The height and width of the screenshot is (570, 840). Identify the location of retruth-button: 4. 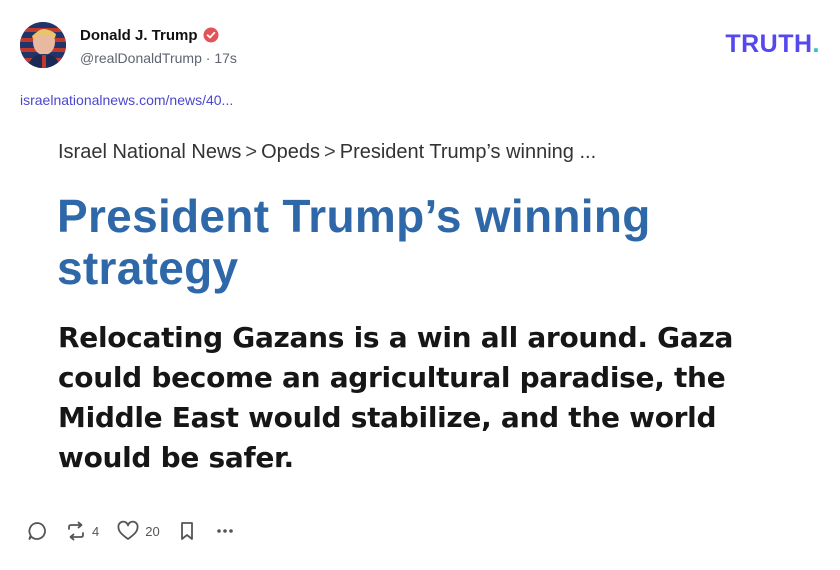
(82, 531).